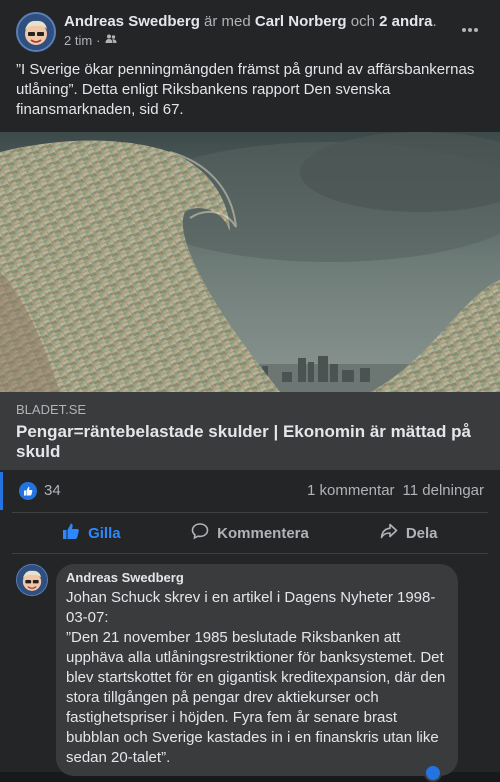 Image resolution: width=500 pixels, height=782 pixels. What do you see at coordinates (36, 32) in the screenshot?
I see `author-avatar` at bounding box center [36, 32].